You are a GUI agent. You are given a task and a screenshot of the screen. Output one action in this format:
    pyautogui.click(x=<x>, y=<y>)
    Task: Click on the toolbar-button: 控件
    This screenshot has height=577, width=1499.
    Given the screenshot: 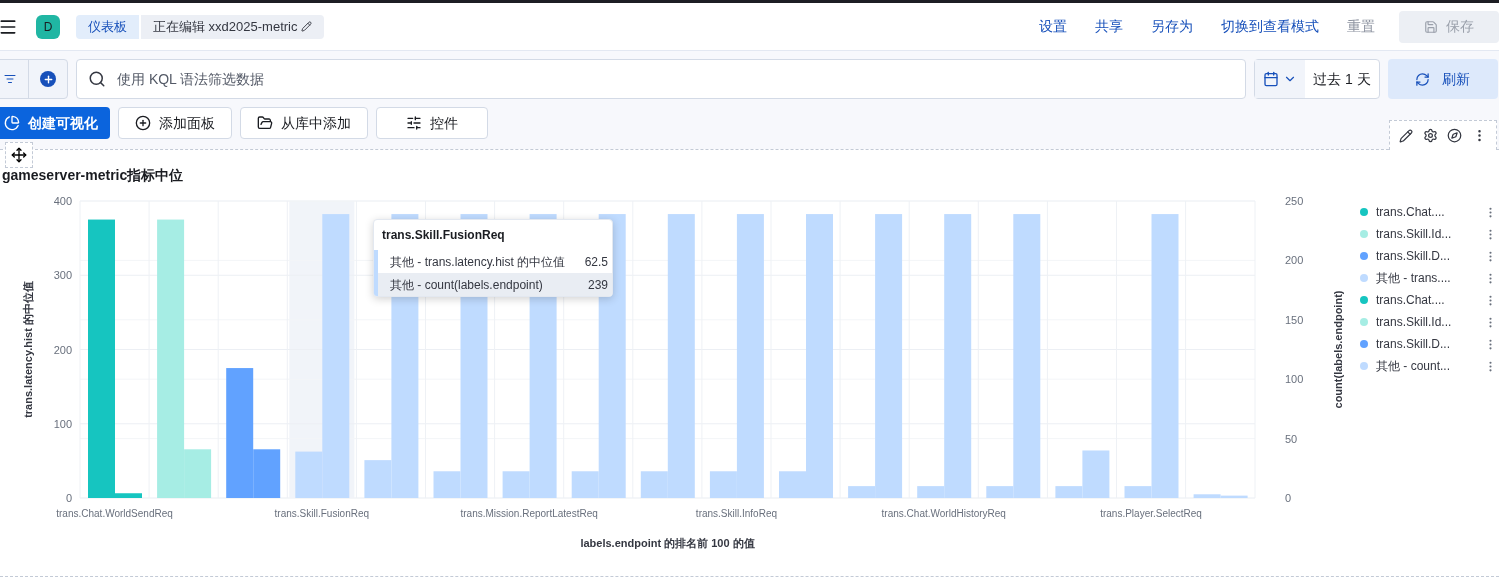 What is the action you would take?
    pyautogui.click(x=432, y=123)
    